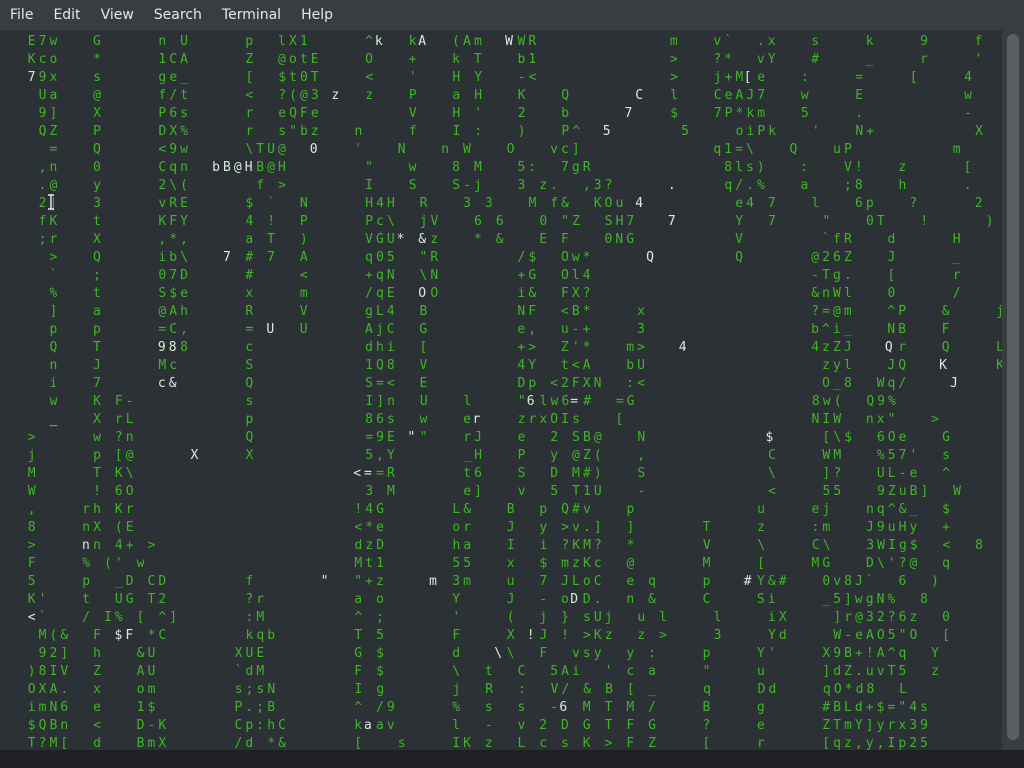  Describe the element at coordinates (639, 95) in the screenshot. I see `highlight-char: C` at that location.